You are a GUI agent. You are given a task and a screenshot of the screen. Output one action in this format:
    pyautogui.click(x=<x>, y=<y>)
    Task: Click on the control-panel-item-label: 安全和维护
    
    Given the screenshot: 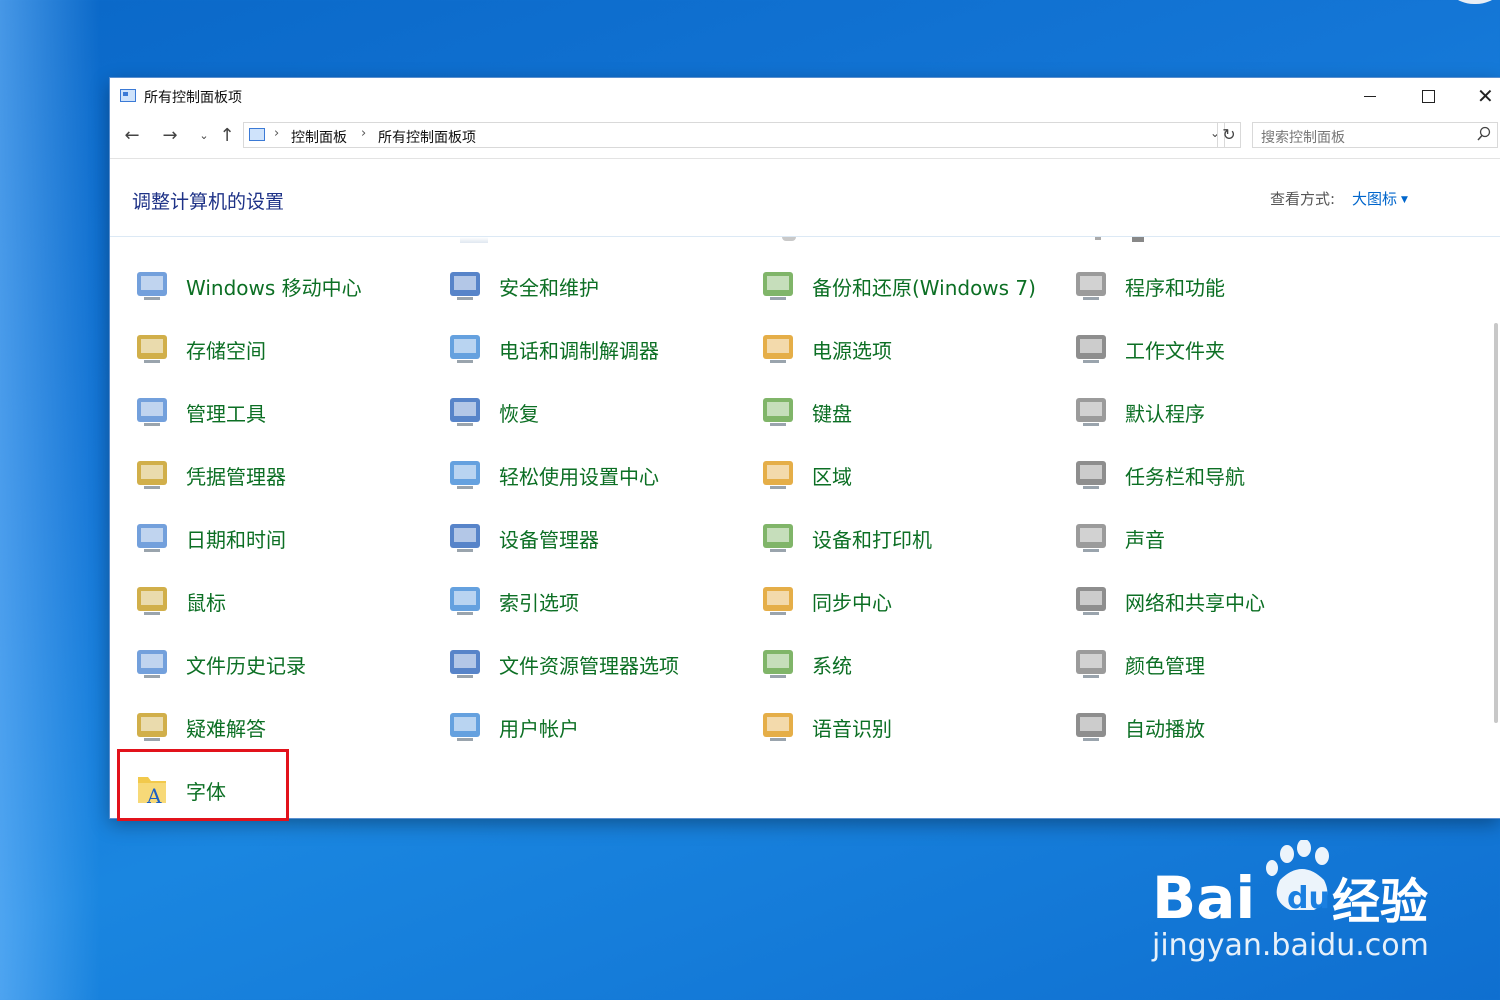 What is the action you would take?
    pyautogui.click(x=549, y=286)
    